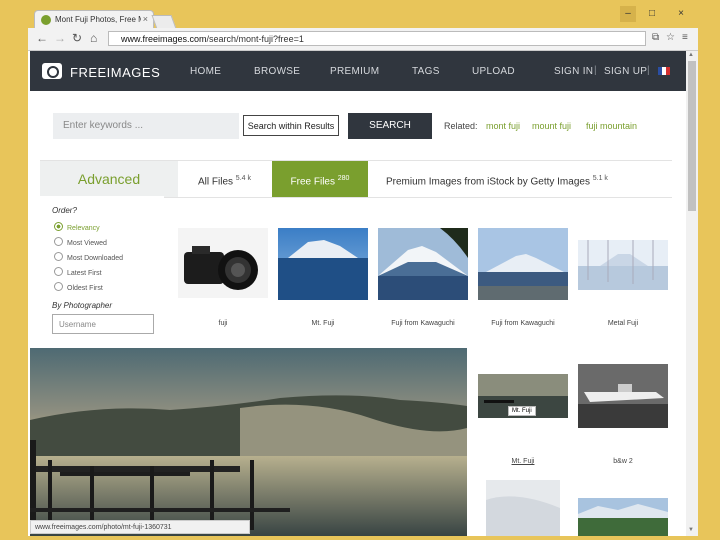  I want to click on scrollbar-thumb, so click(692, 136).